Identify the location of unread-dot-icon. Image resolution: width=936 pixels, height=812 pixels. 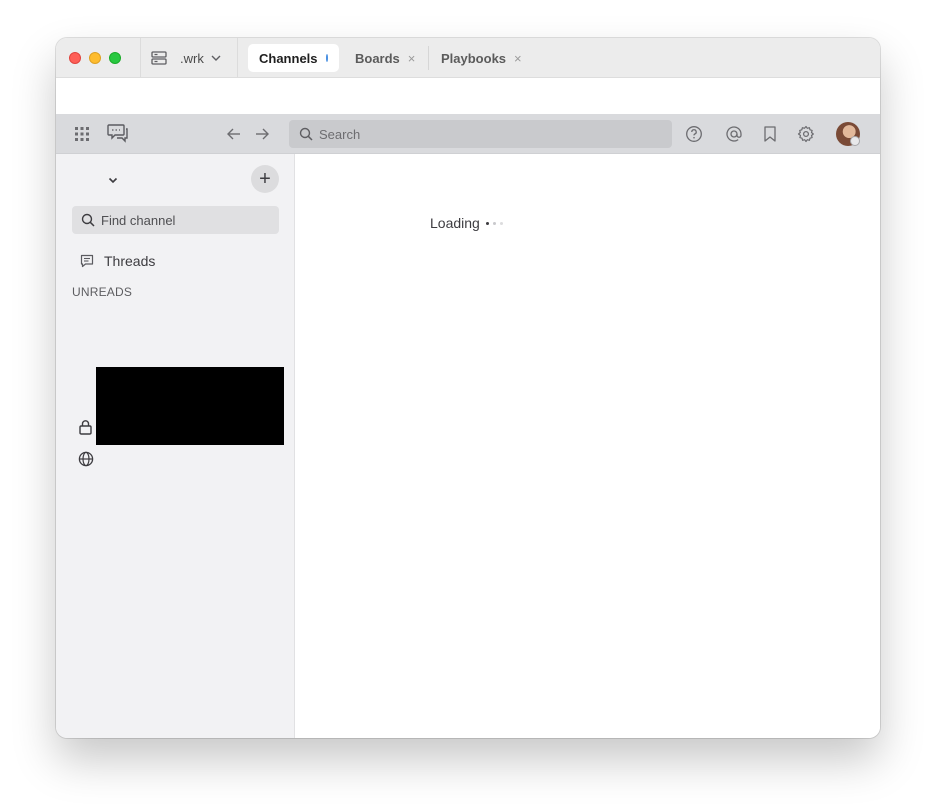
(326, 58).